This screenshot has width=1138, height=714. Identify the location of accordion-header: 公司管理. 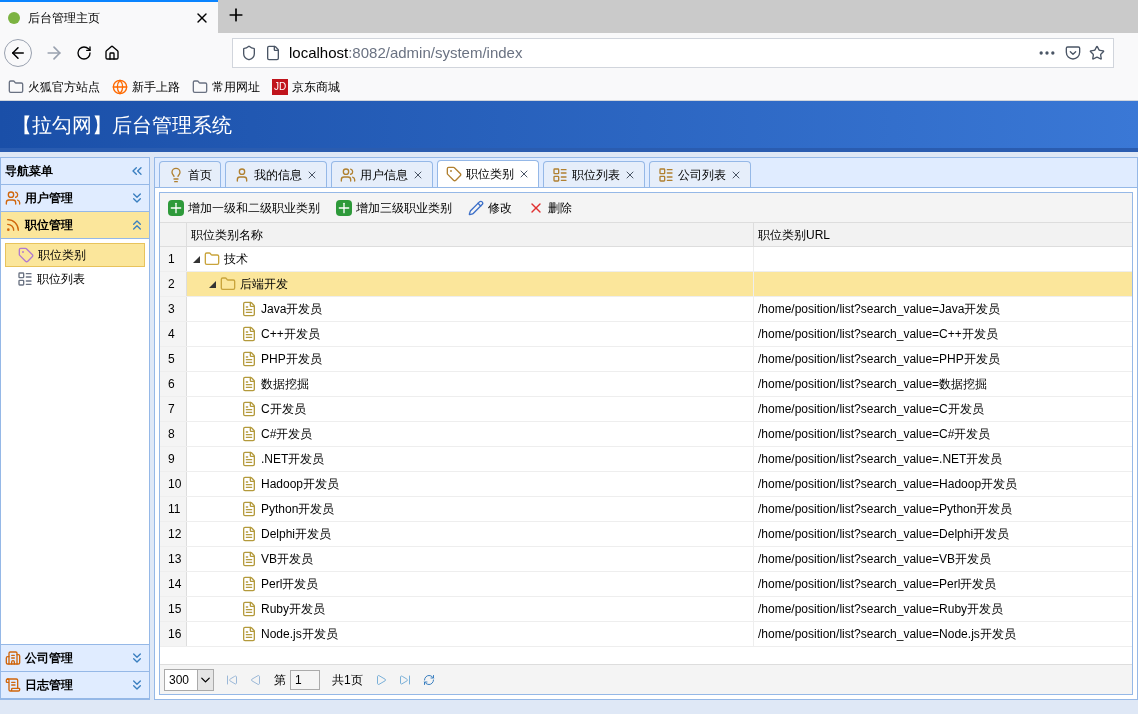
(75, 658).